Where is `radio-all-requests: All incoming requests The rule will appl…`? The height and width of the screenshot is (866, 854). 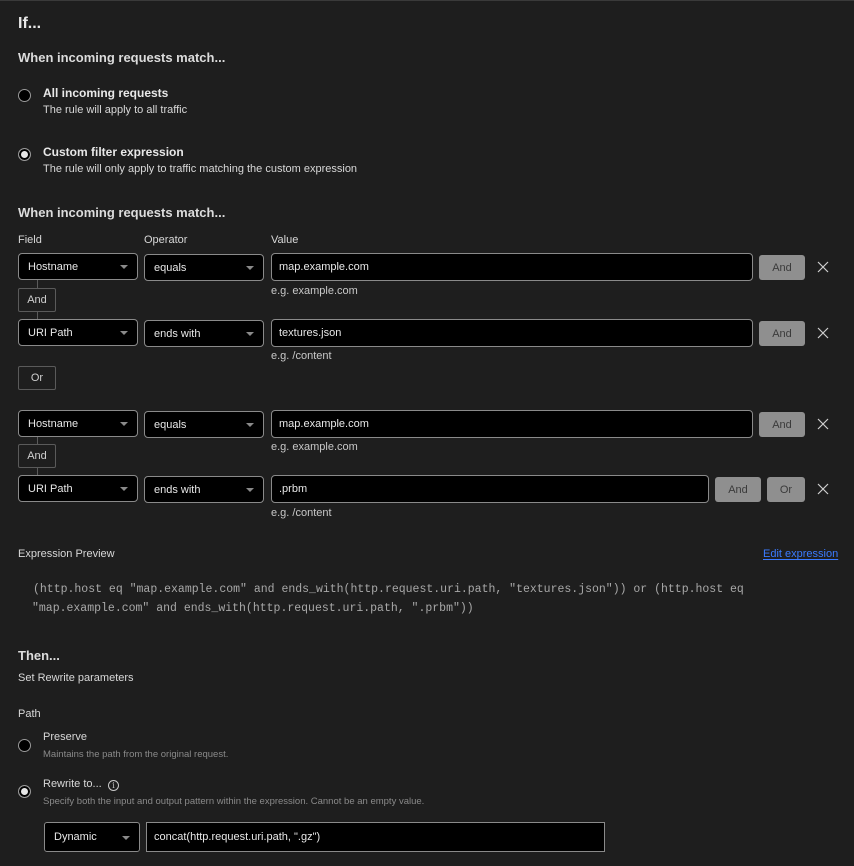 radio-all-requests: All incoming requests The rule will appl… is located at coordinates (218, 105).